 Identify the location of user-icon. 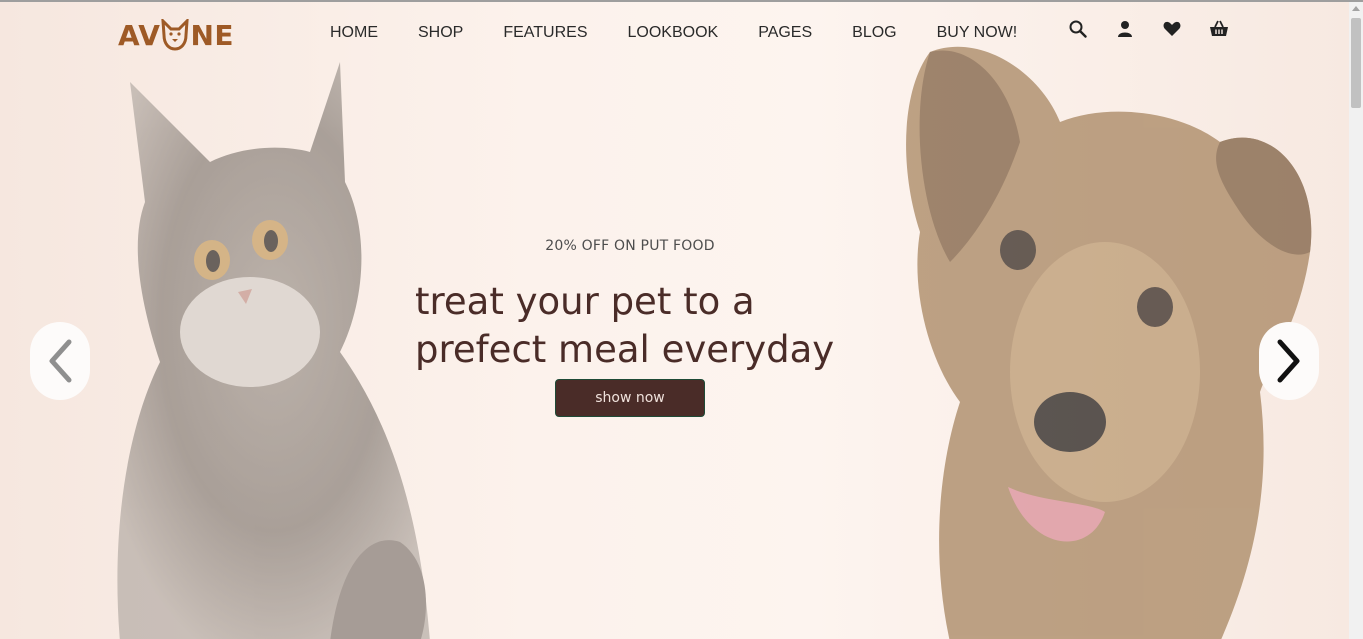
(1125, 29).